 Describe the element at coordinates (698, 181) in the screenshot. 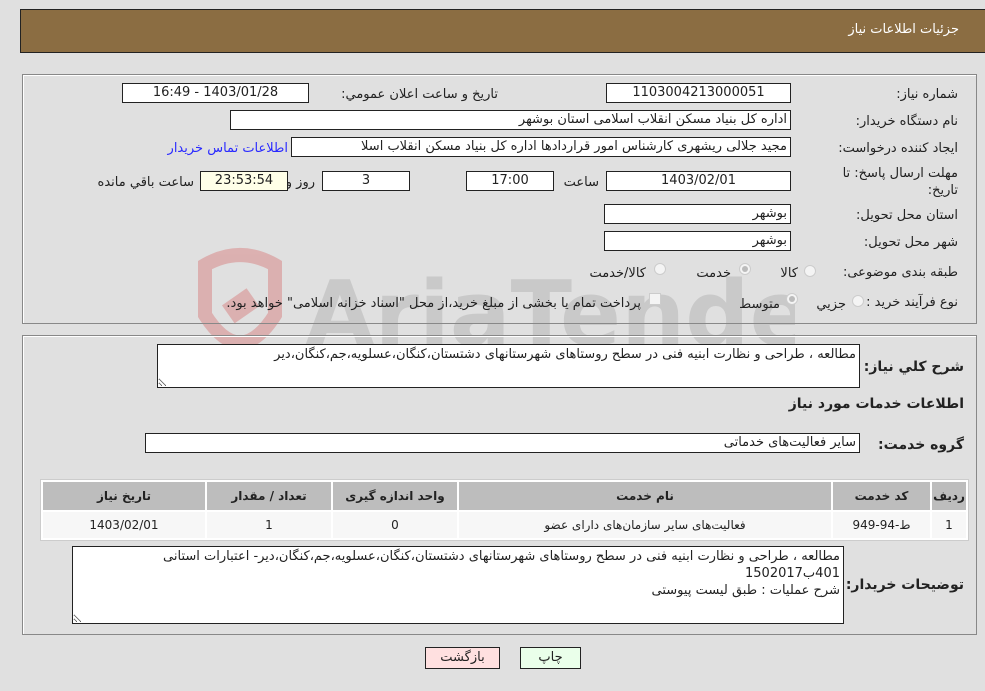

I see `deadline-date-field: 1403/02/01` at that location.